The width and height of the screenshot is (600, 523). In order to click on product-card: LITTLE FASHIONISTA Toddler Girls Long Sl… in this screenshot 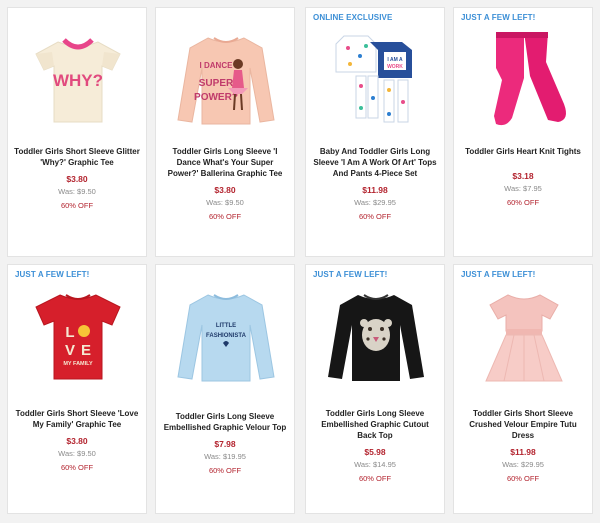, I will do `click(225, 389)`.